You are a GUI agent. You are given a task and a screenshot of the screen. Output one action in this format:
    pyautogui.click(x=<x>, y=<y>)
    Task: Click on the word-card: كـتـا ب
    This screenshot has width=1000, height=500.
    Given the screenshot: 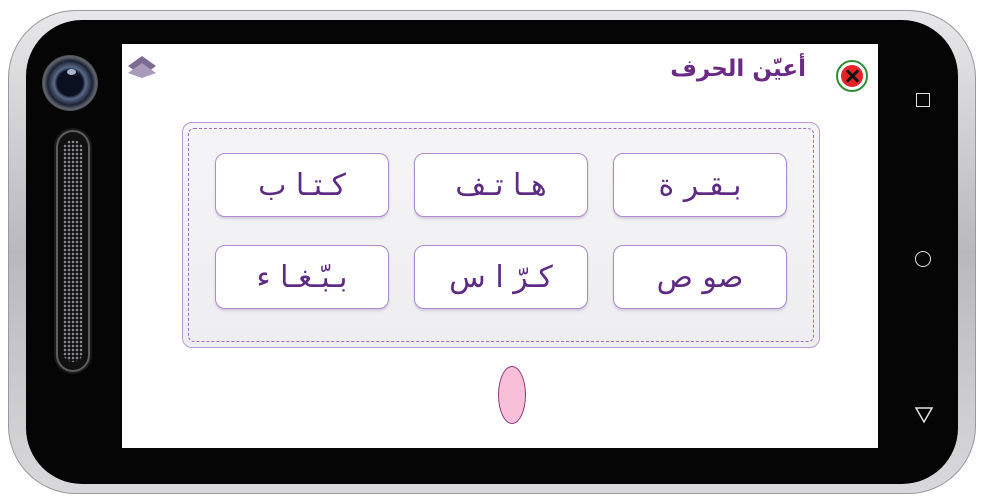 What is the action you would take?
    pyautogui.click(x=302, y=185)
    